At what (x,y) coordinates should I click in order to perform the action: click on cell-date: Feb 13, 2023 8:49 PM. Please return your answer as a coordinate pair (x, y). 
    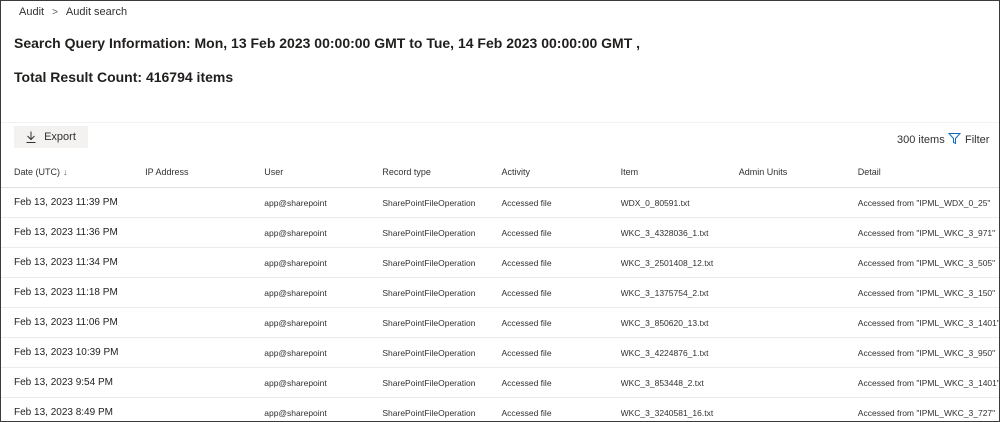
    Looking at the image, I should click on (73, 409).